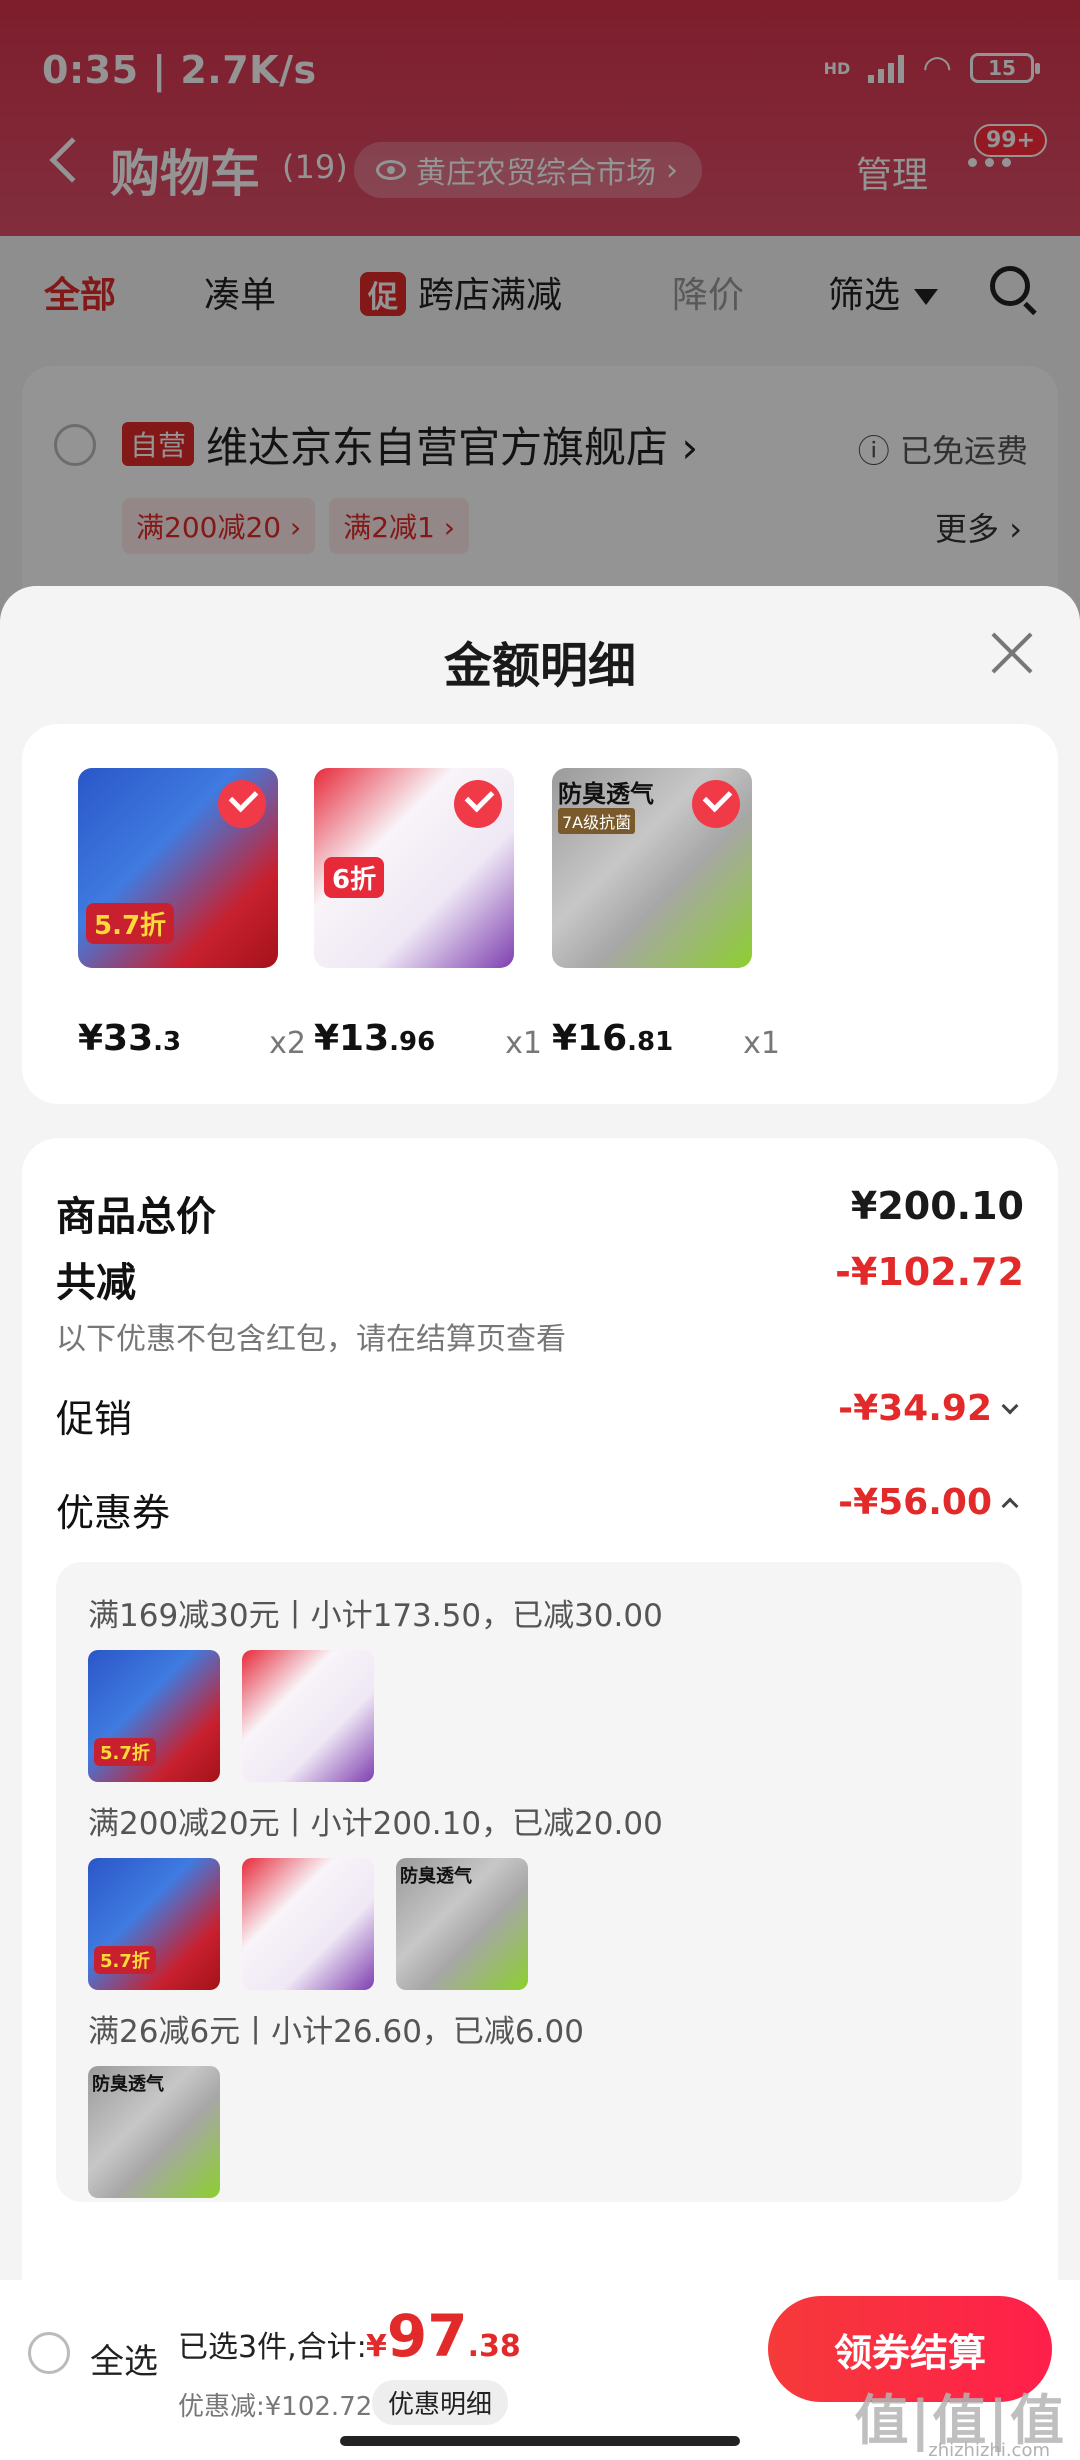 The image size is (1080, 2460). Describe the element at coordinates (113, 1513) in the screenshot. I see `coupon-label: 优惠券` at that location.